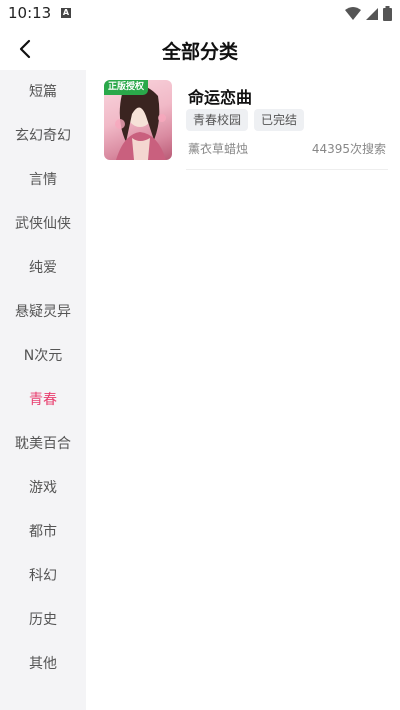  What do you see at coordinates (43, 620) in the screenshot?
I see `sidebar-item-history: 历史` at bounding box center [43, 620].